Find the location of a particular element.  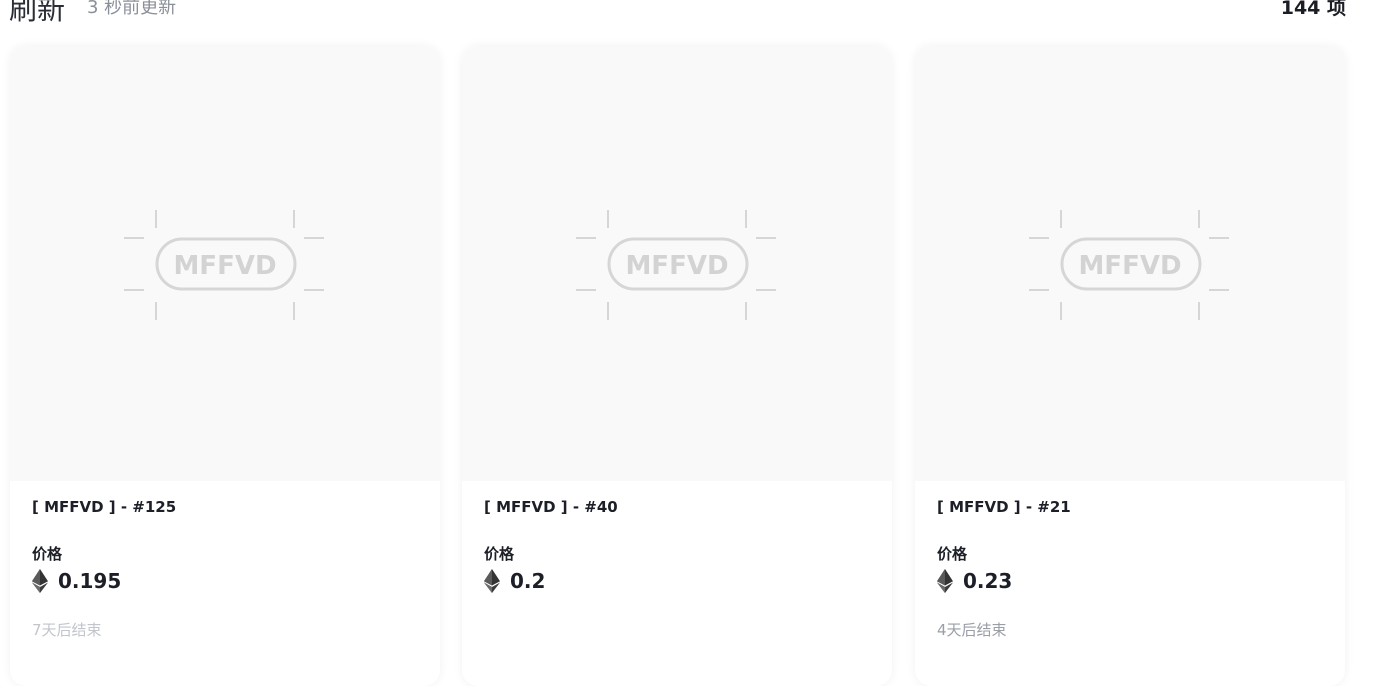

price-row: 0.2 is located at coordinates (514, 581).